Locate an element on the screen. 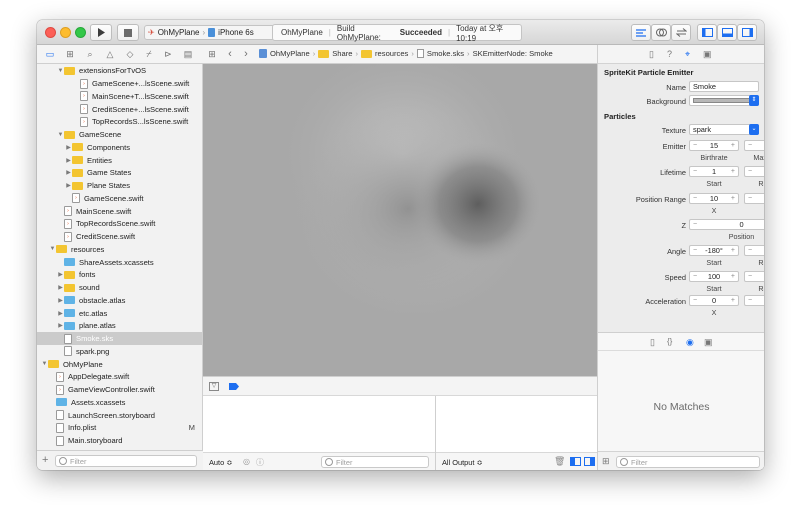 Image resolution: width=800 pixels, height=520 pixels. navigator-row: ▶ Entities is located at coordinates (119, 160).